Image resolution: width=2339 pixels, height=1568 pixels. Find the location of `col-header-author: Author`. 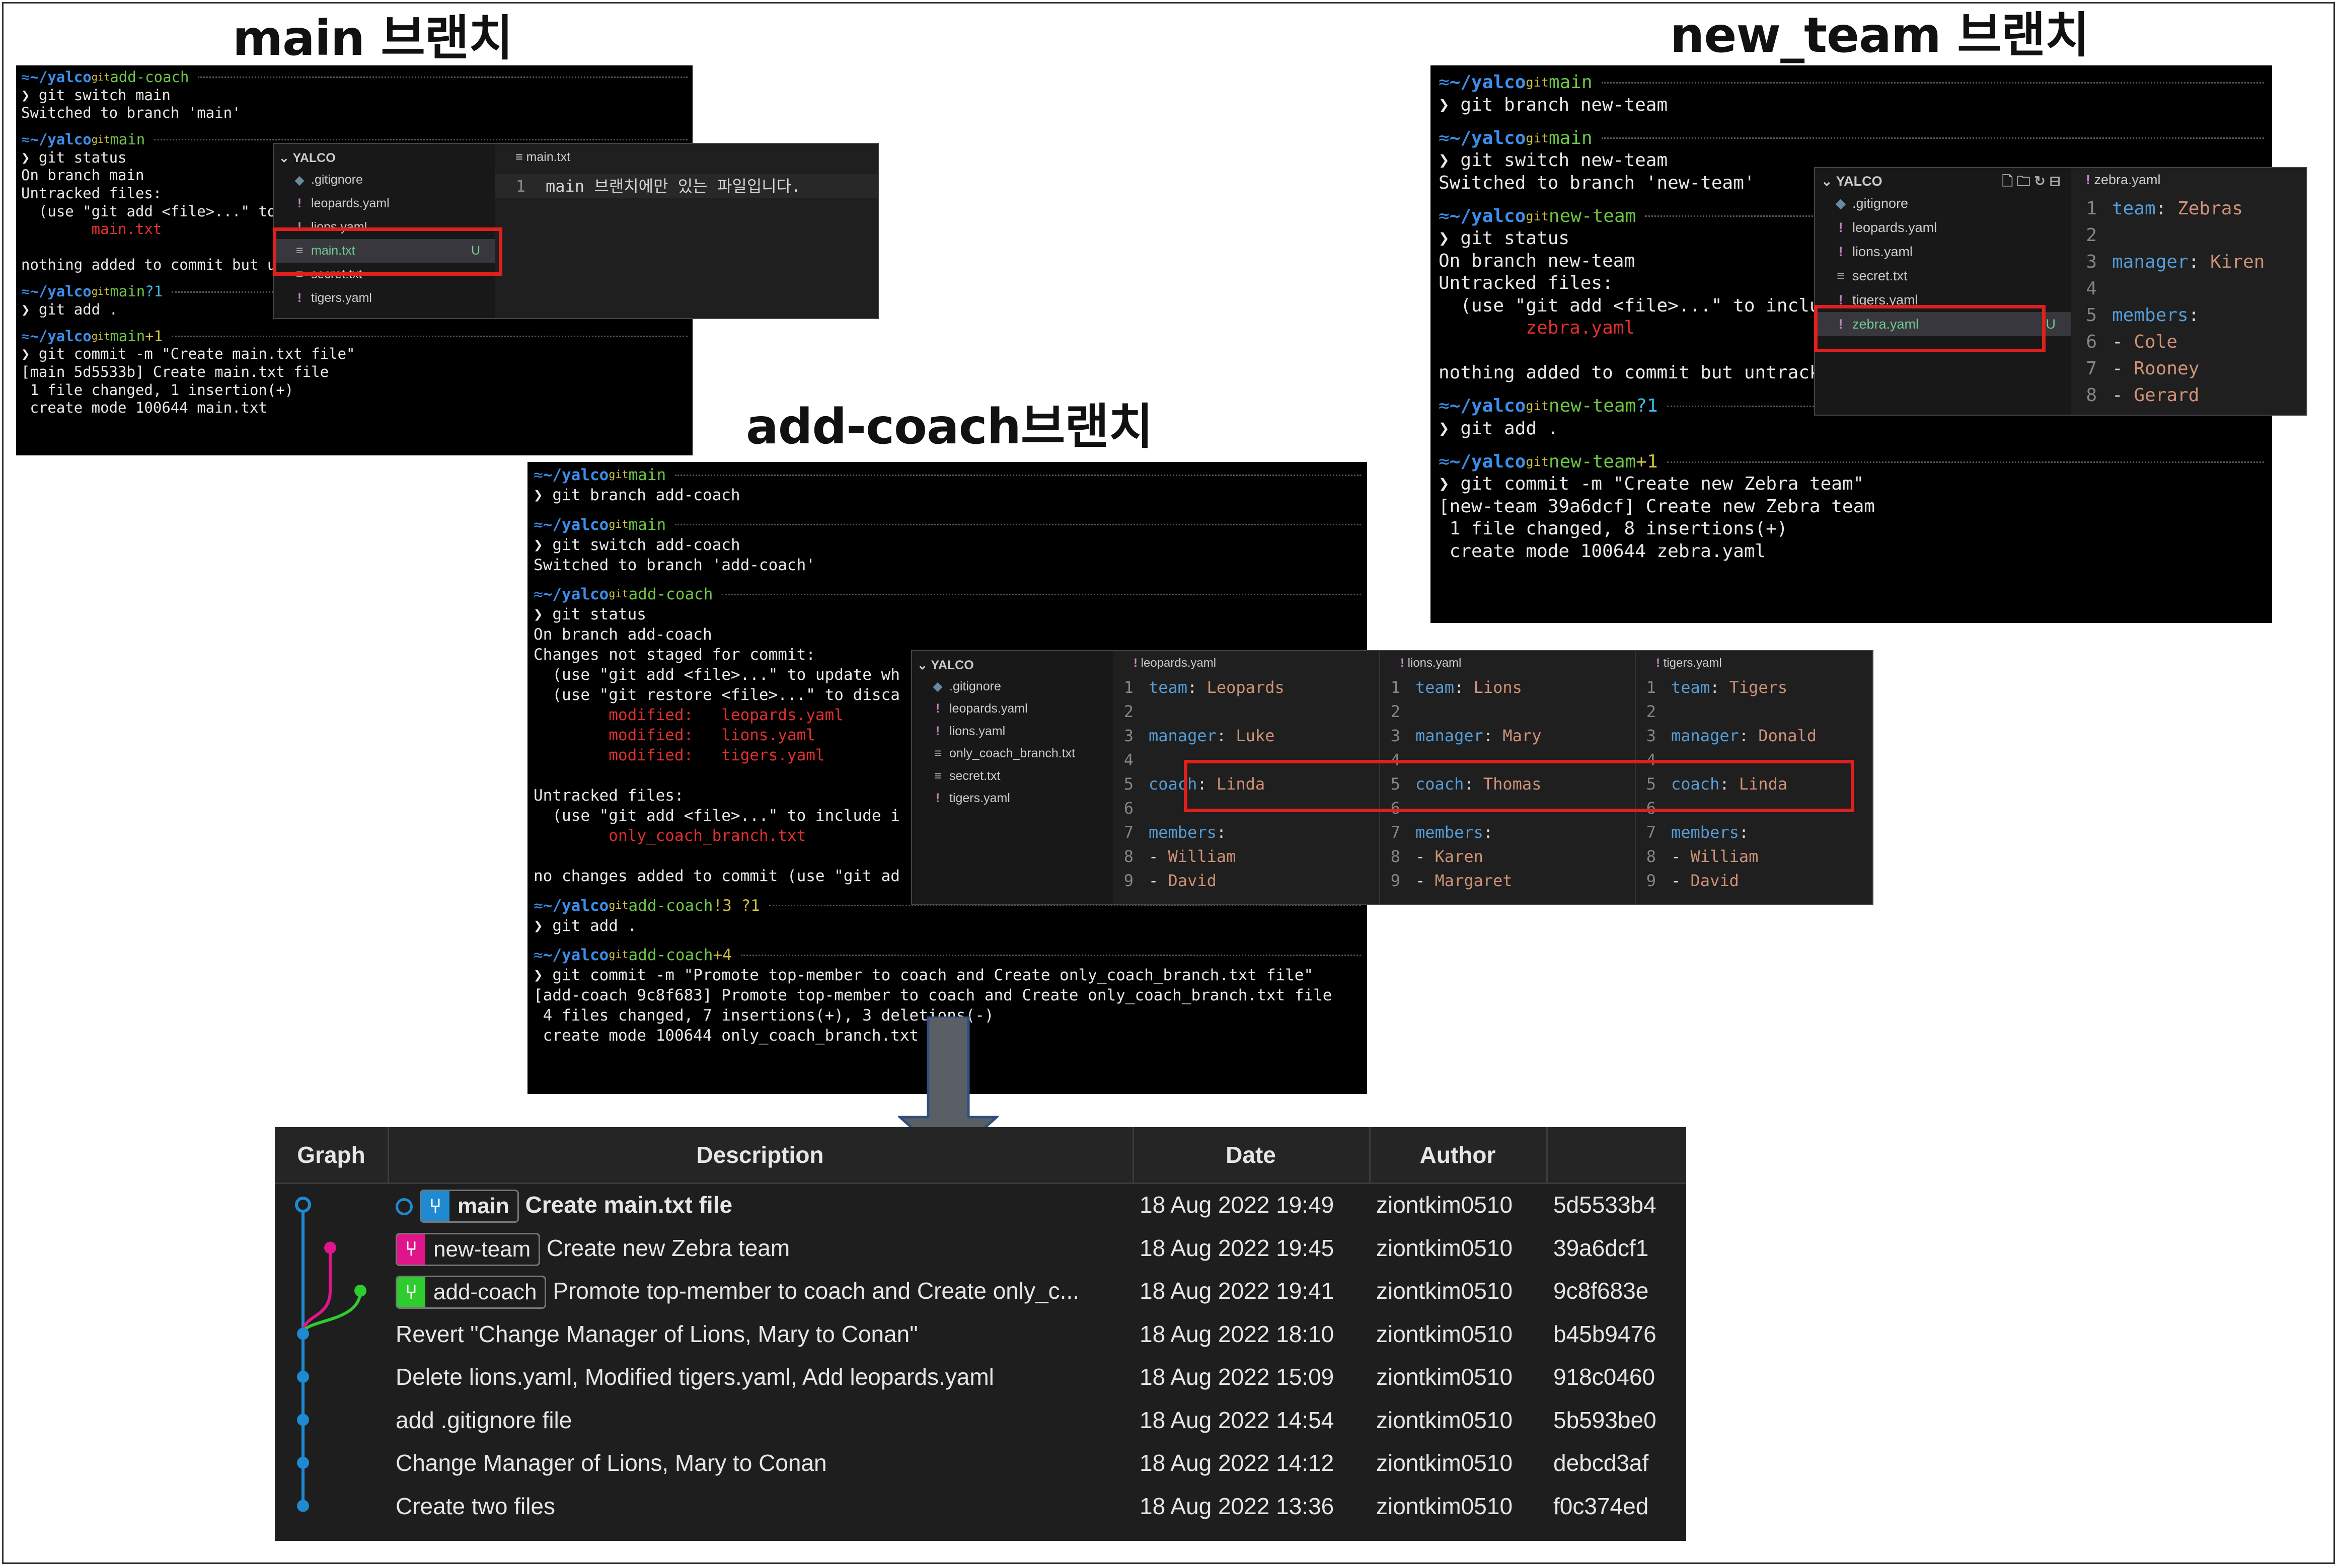

col-header-author: Author is located at coordinates (1458, 1155).